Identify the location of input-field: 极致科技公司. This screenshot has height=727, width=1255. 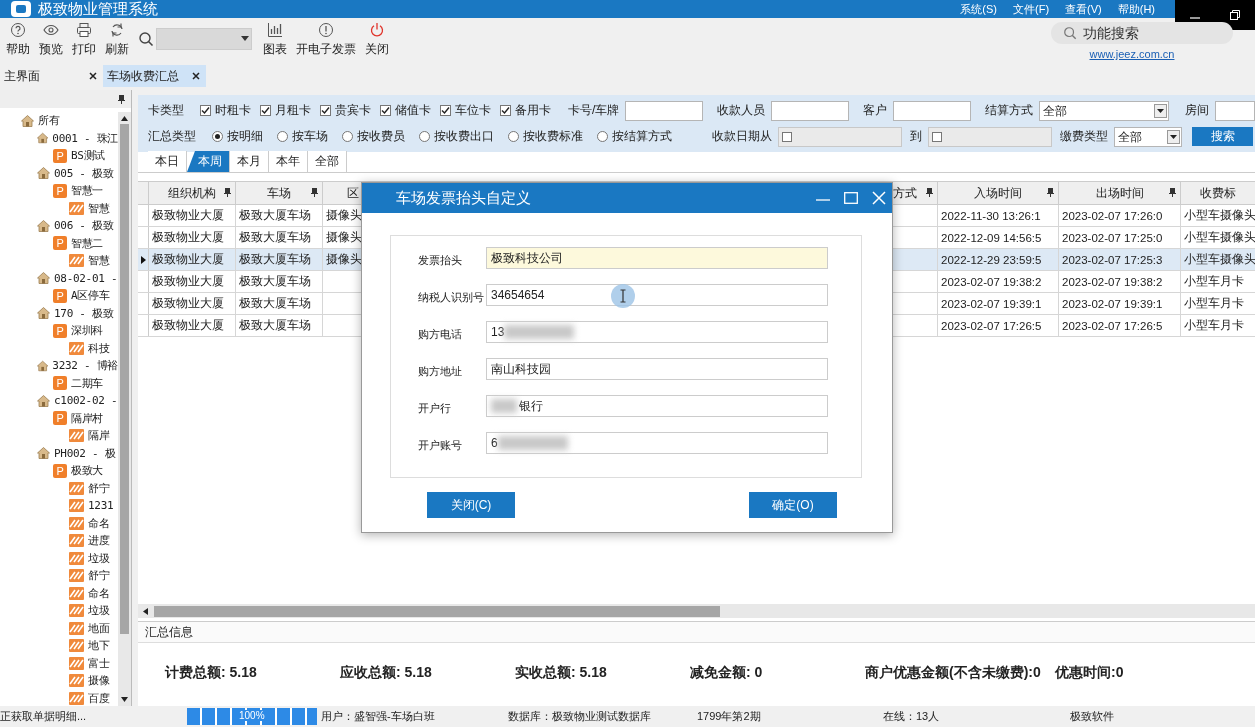
(657, 258).